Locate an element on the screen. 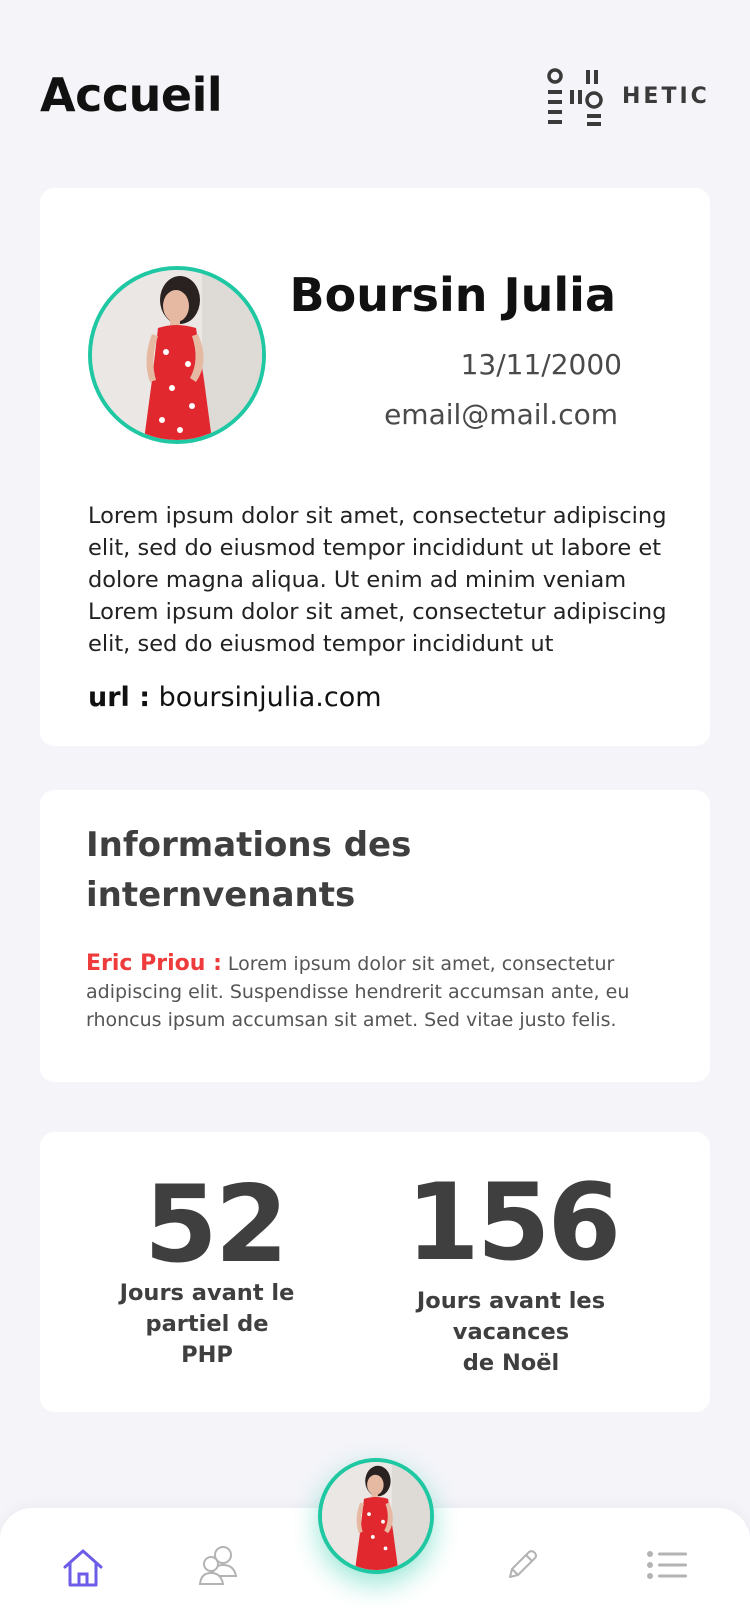 The height and width of the screenshot is (1624, 750). page-title: Accueil is located at coordinates (131, 95).